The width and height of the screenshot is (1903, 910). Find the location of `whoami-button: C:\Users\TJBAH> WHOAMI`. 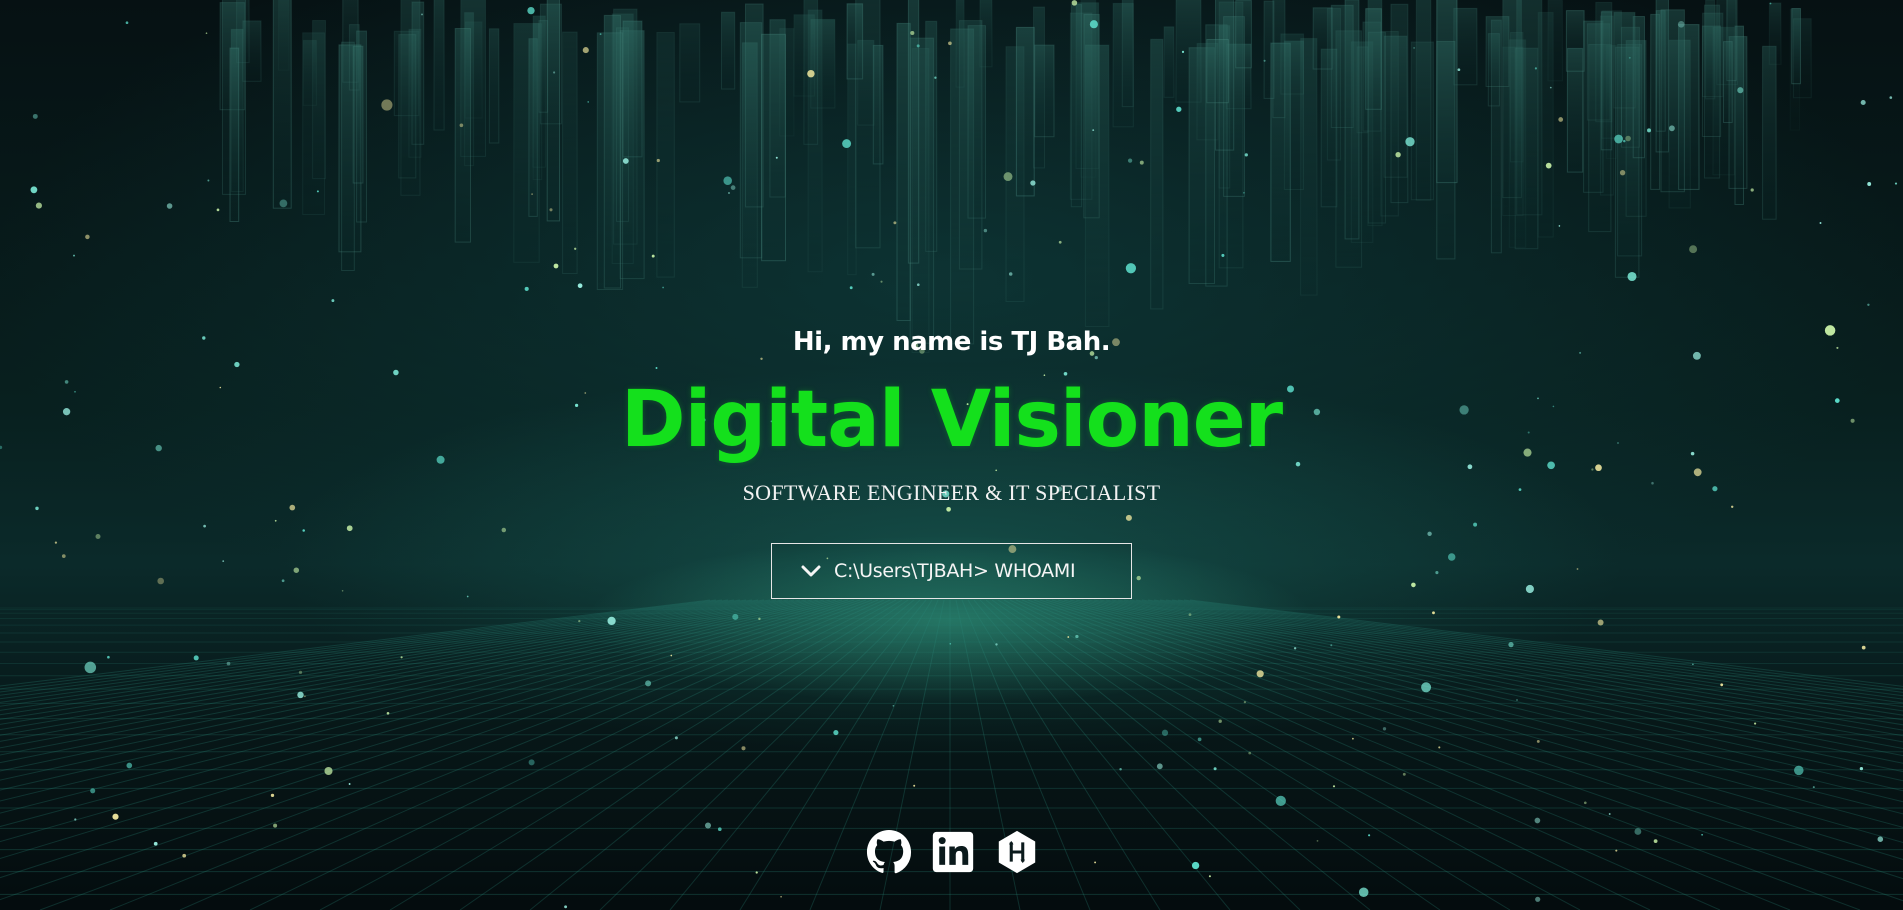

whoami-button: C:\Users\TJBAH> WHOAMI is located at coordinates (951, 571).